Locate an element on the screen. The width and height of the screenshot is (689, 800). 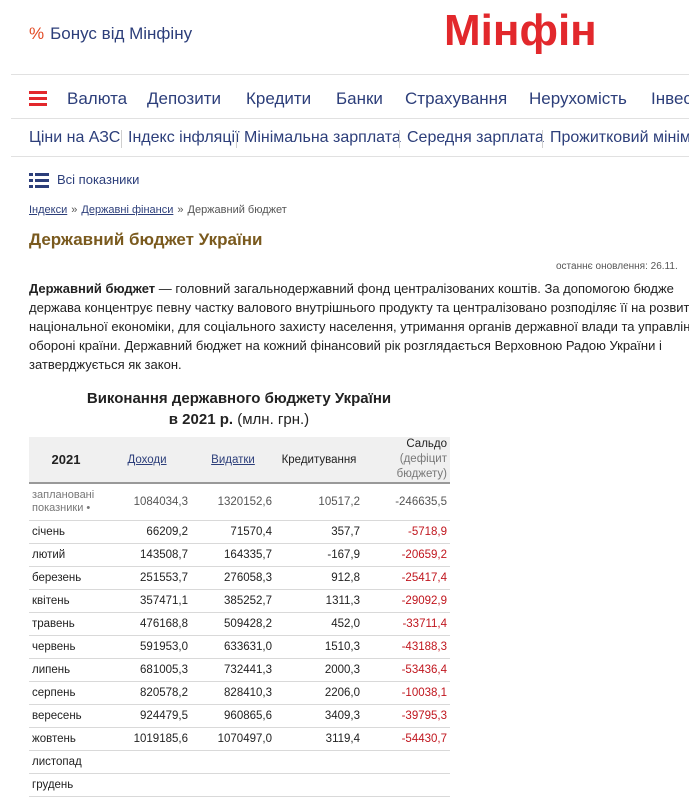
table-row: листопад is located at coordinates (239, 762).